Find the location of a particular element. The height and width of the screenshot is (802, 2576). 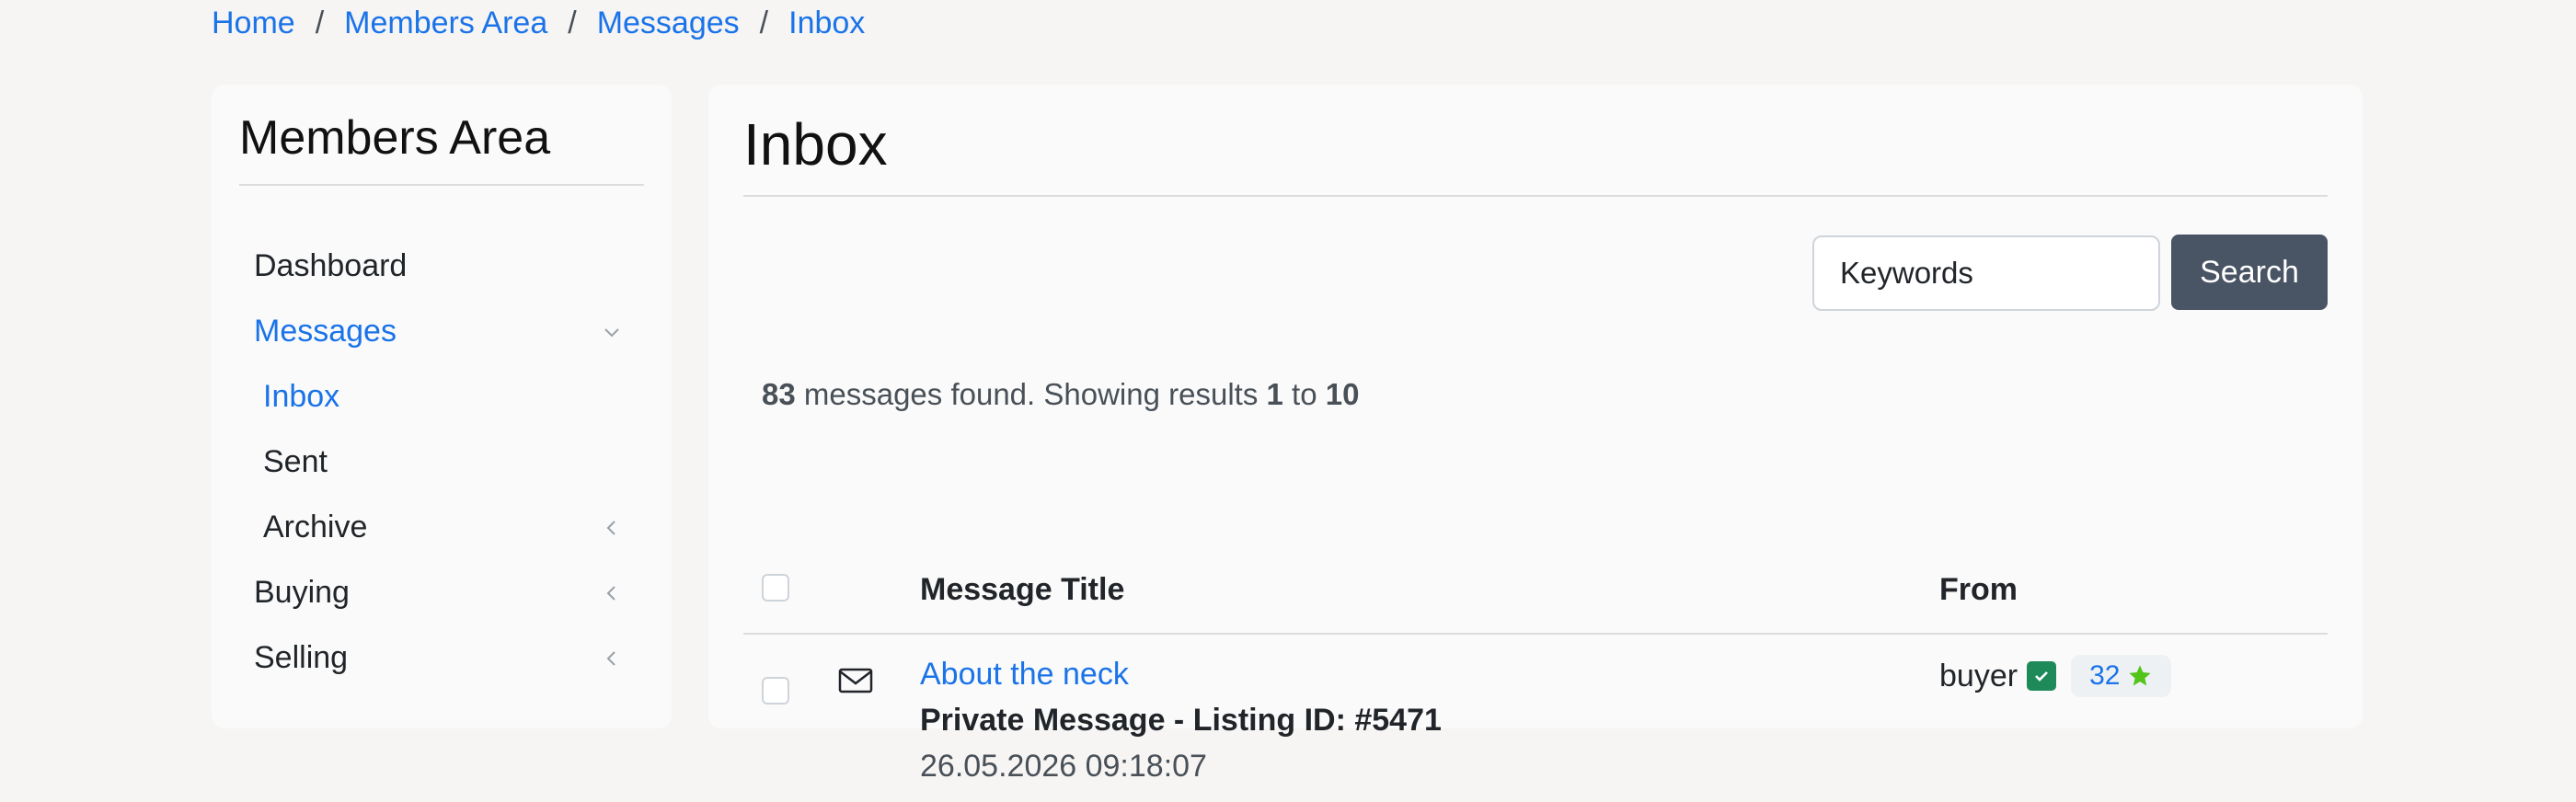

sidebar-item-label: Messages is located at coordinates (325, 331).